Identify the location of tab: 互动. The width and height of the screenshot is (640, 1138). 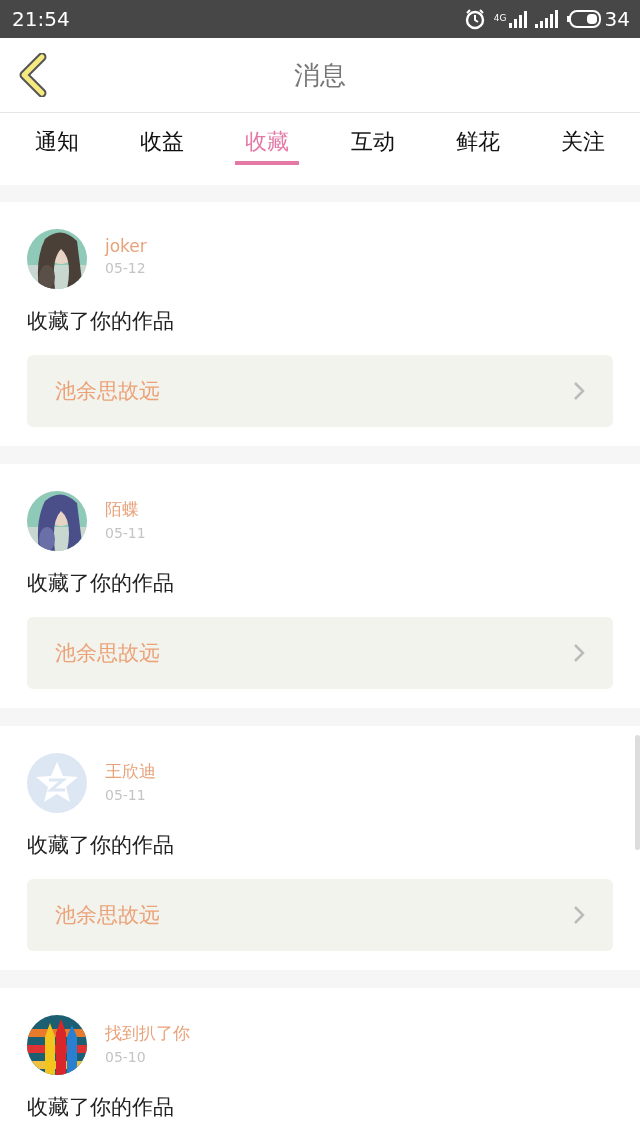
(372, 139).